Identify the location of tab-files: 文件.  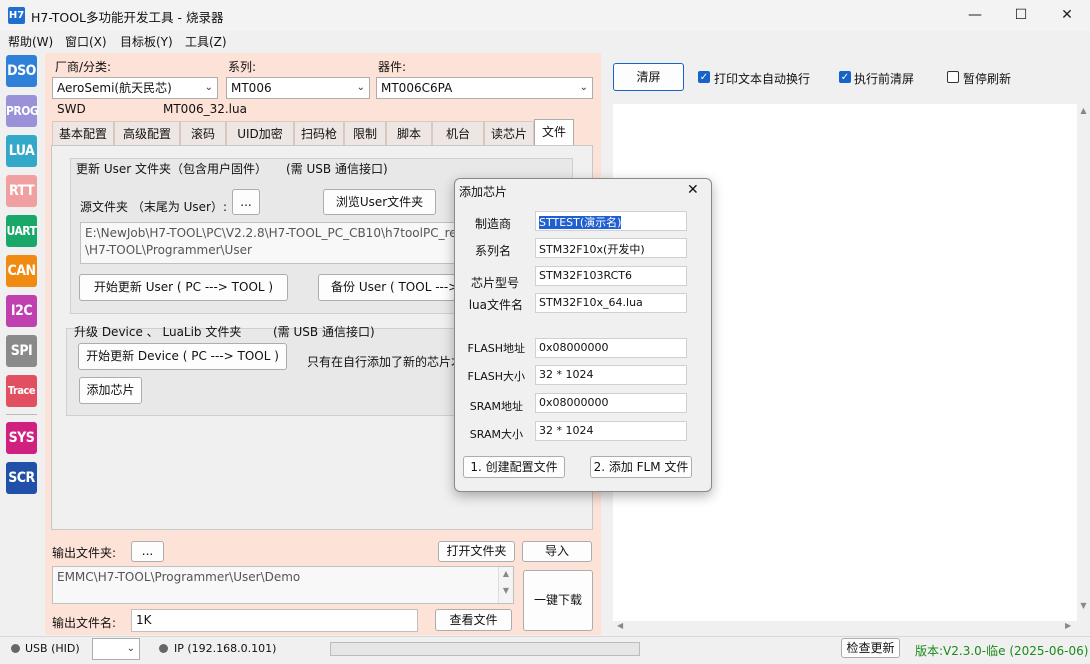
(554, 132).